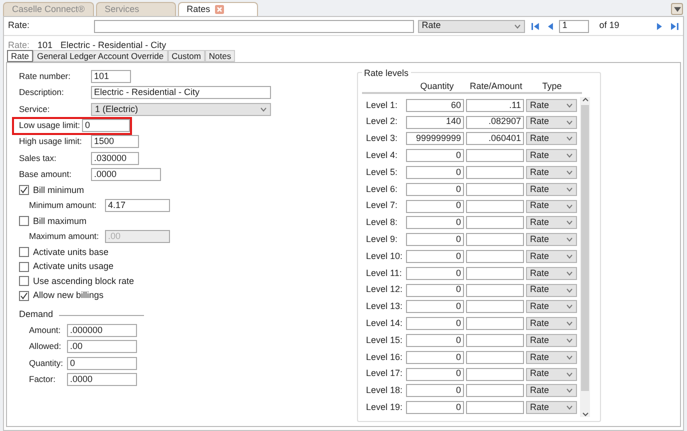  Describe the element at coordinates (659, 26) in the screenshot. I see `next-page-icon` at that location.